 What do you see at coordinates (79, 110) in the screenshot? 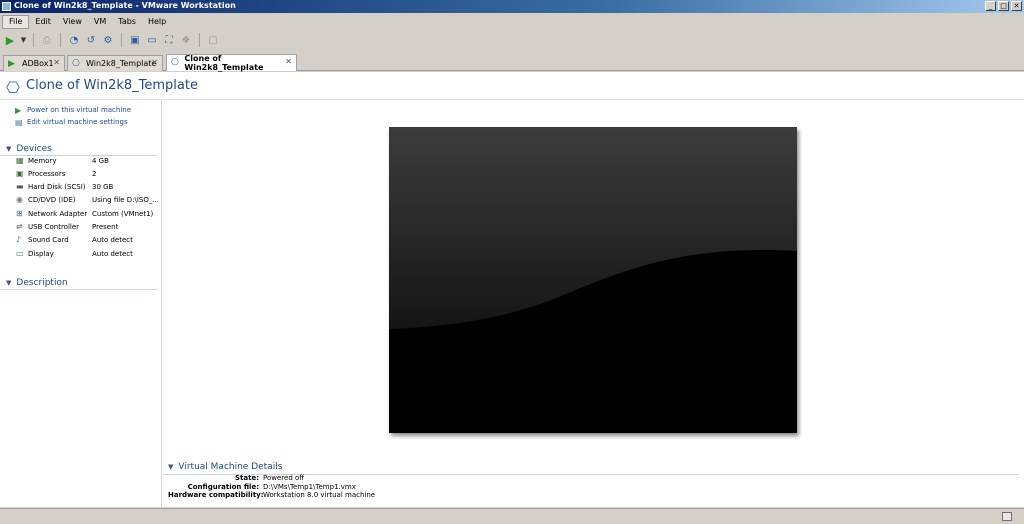
I see `power-on-label: Power on this virtual machine` at bounding box center [79, 110].